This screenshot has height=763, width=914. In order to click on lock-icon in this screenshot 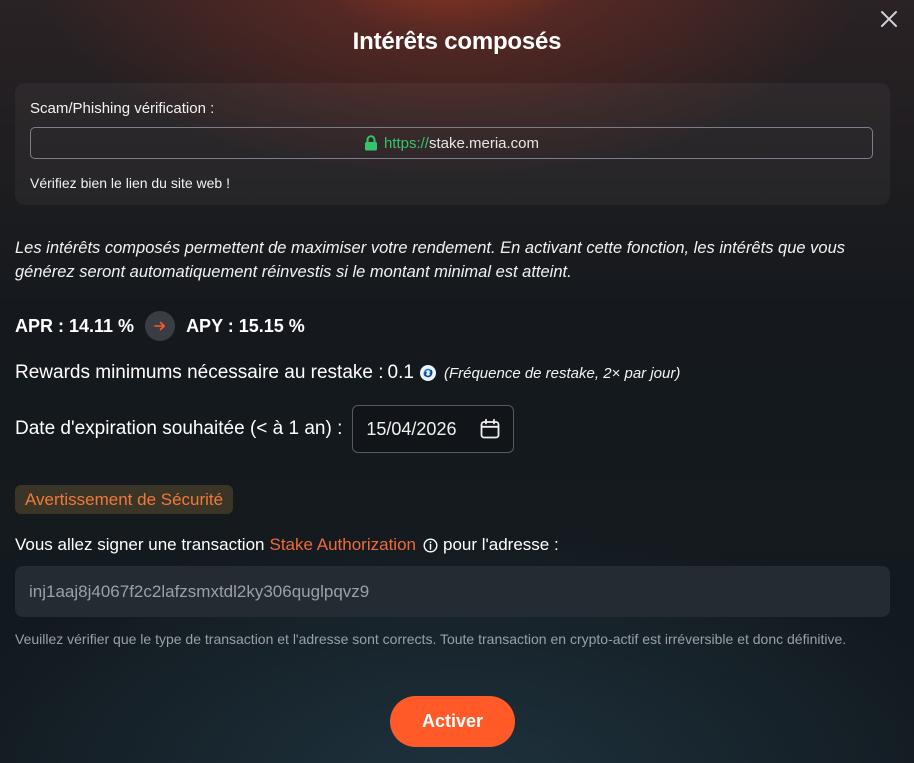, I will do `click(371, 143)`.